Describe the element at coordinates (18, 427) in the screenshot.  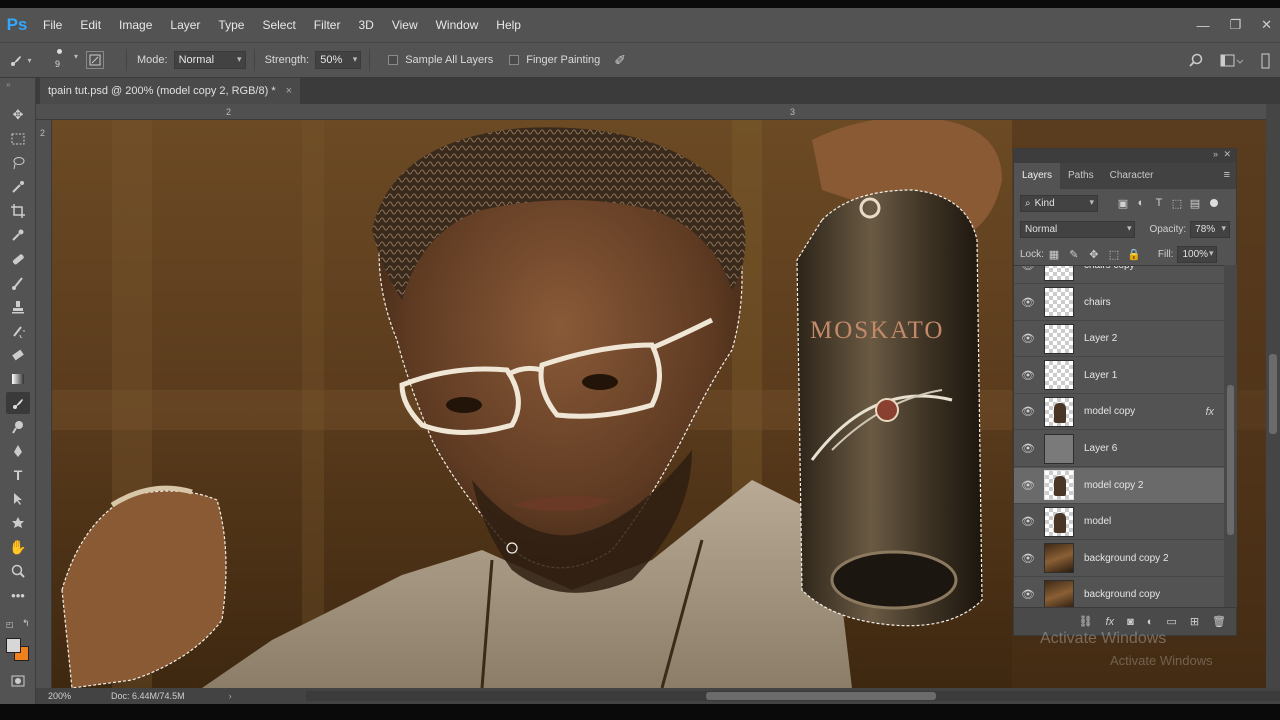
I see `dodge-tool` at that location.